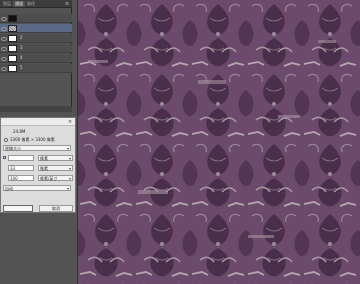  What do you see at coordinates (18, 208) in the screenshot?
I see `ok-button` at bounding box center [18, 208].